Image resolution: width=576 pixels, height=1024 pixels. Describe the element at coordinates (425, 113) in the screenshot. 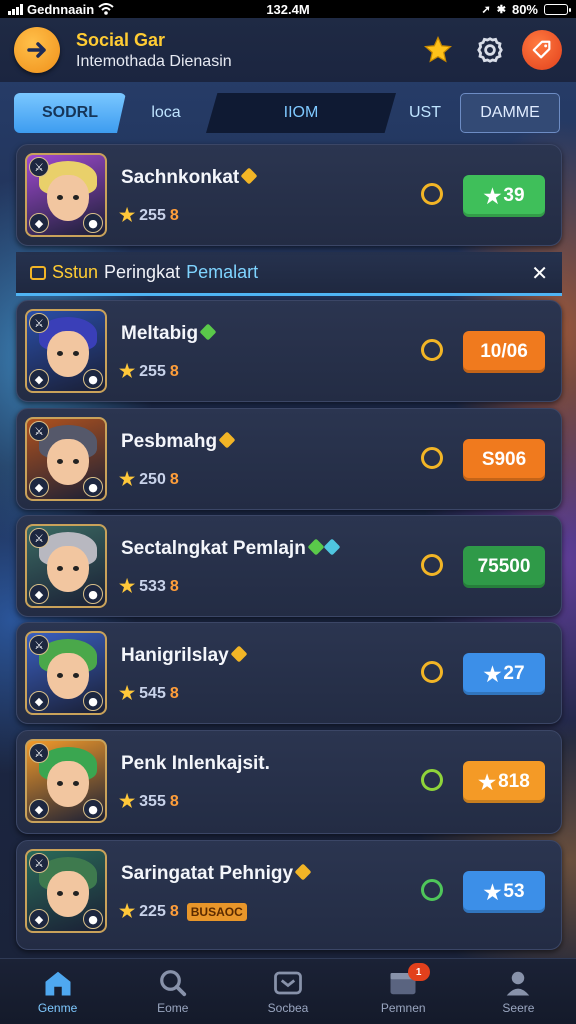

I see `tab-list: UST` at that location.